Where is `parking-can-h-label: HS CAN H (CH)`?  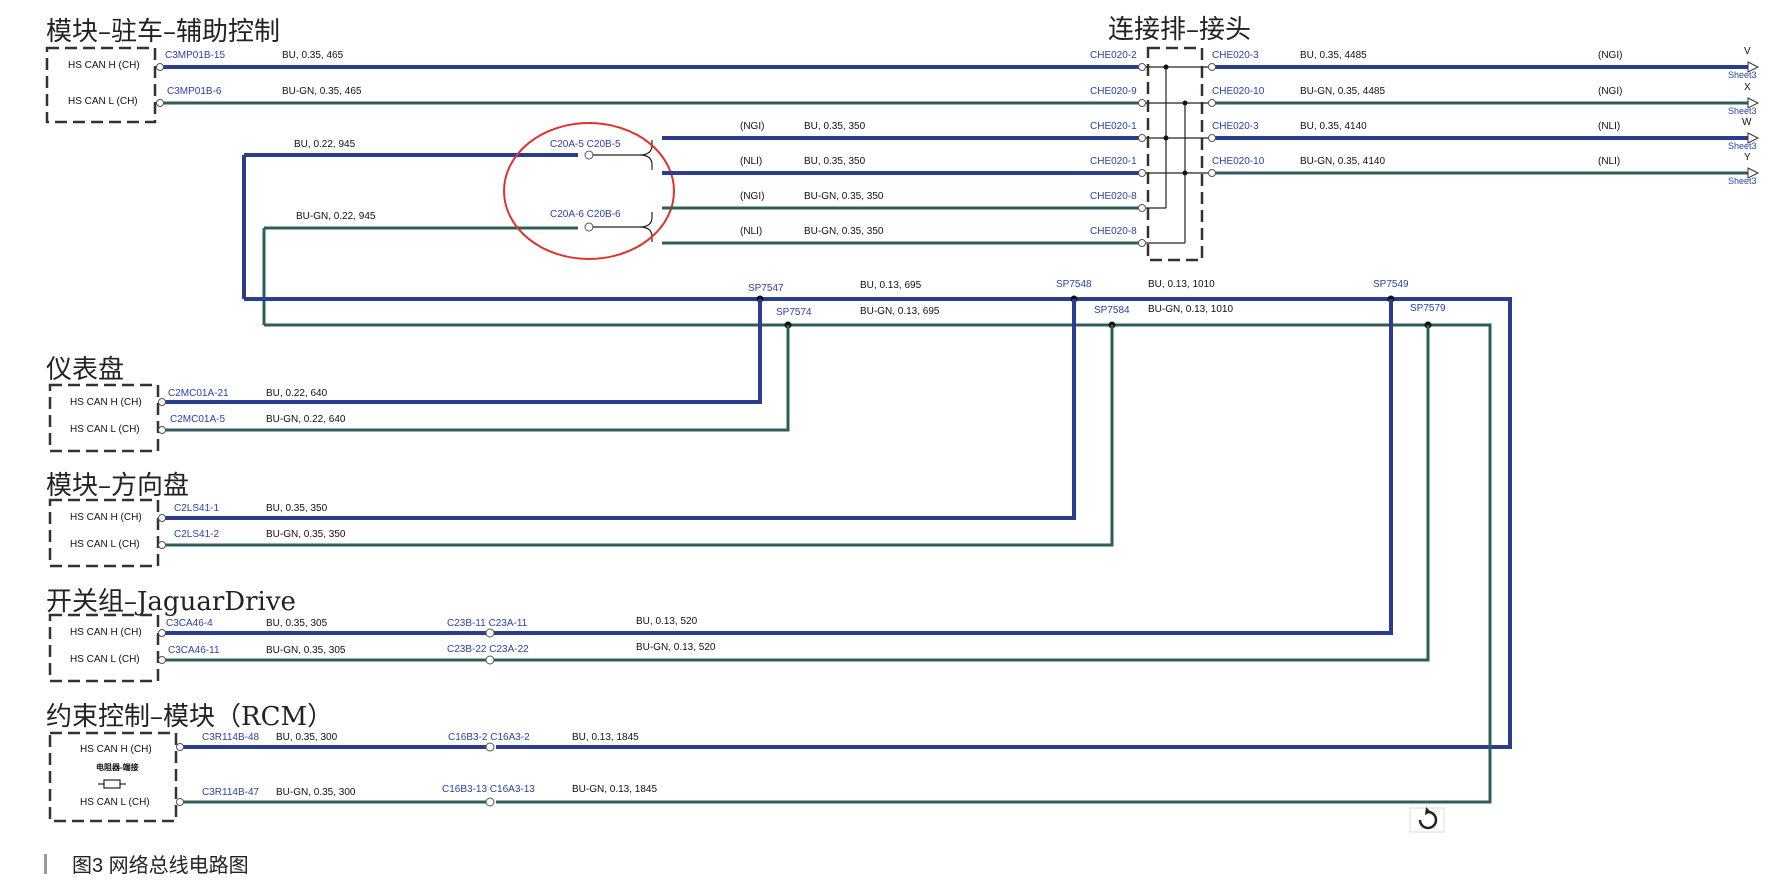 parking-can-h-label: HS CAN H (CH) is located at coordinates (104, 65).